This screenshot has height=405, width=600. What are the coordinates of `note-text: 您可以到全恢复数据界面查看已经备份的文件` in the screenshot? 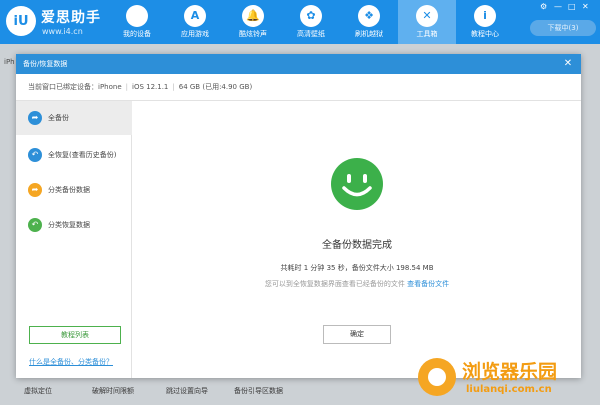 It's located at (334, 284).